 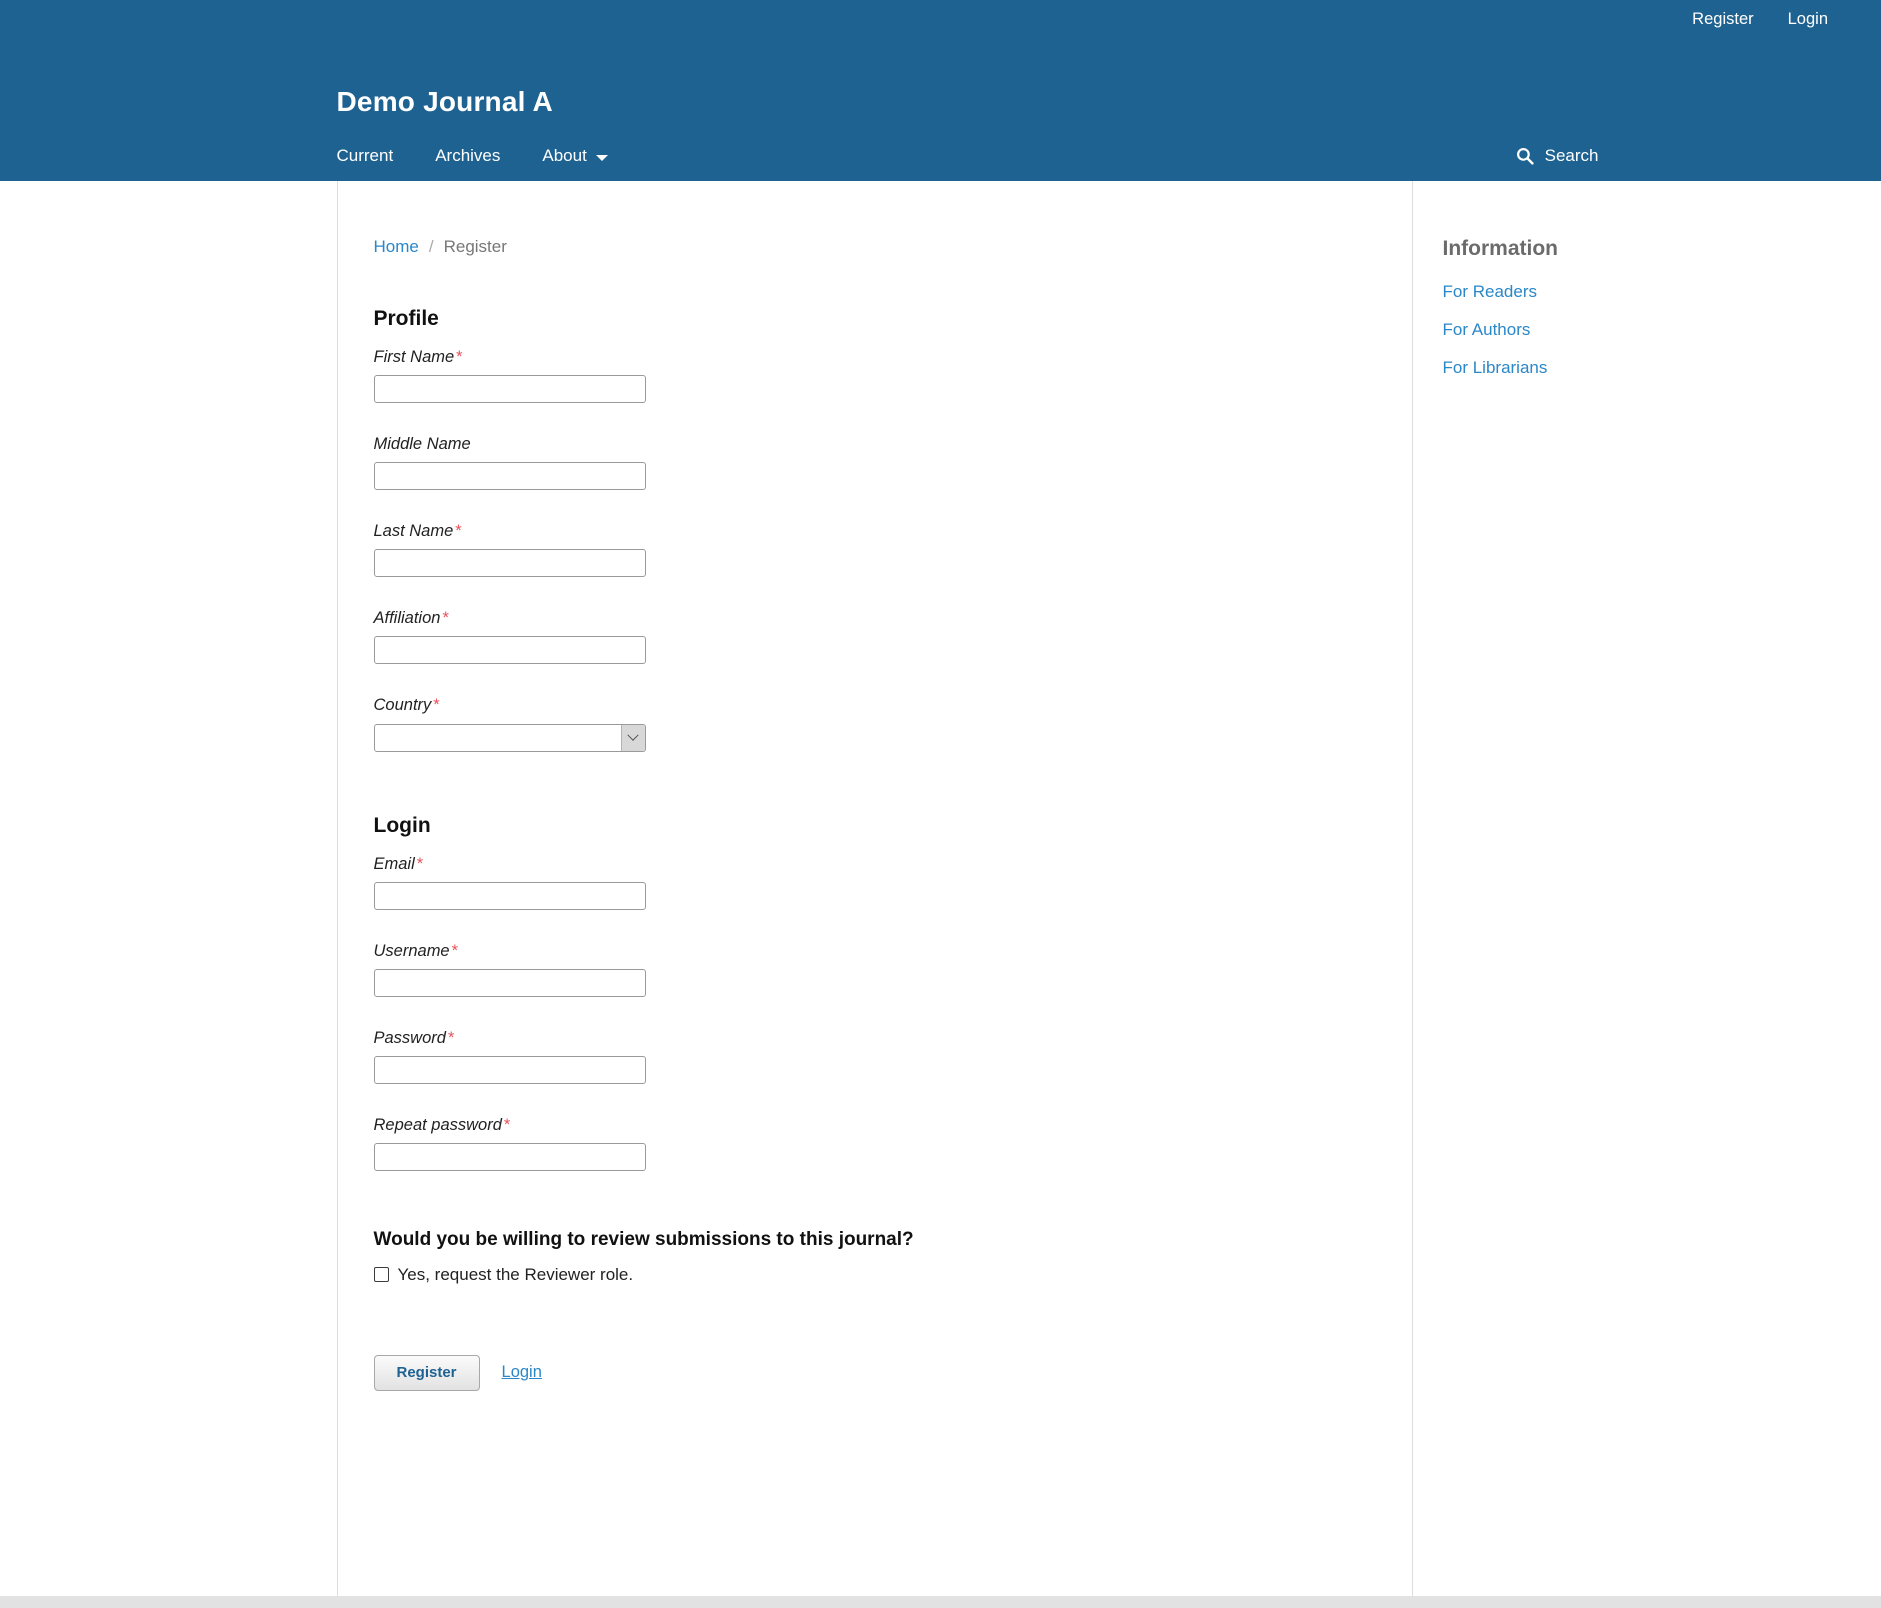 I want to click on nav-item-about: About, so click(x=584, y=156).